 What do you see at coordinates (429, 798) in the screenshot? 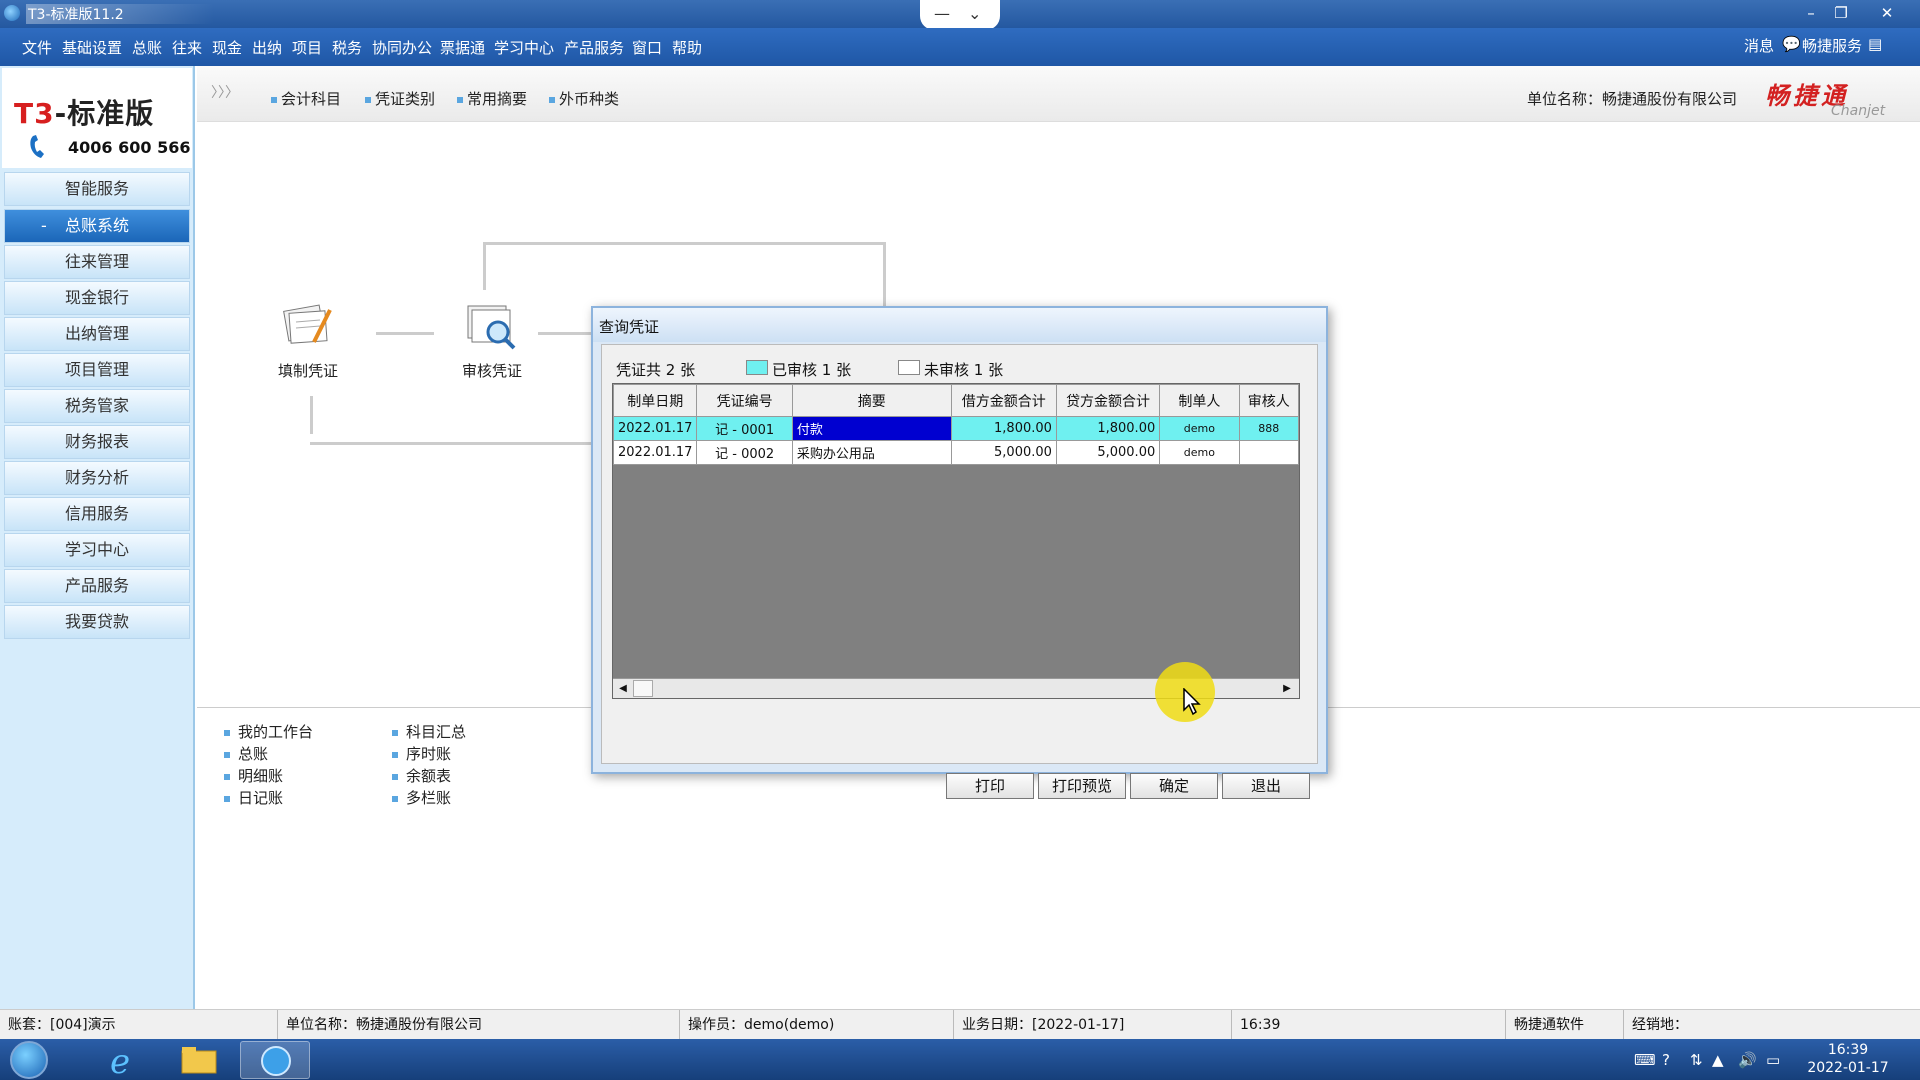
I see `link-multi-column: 多栏账` at bounding box center [429, 798].